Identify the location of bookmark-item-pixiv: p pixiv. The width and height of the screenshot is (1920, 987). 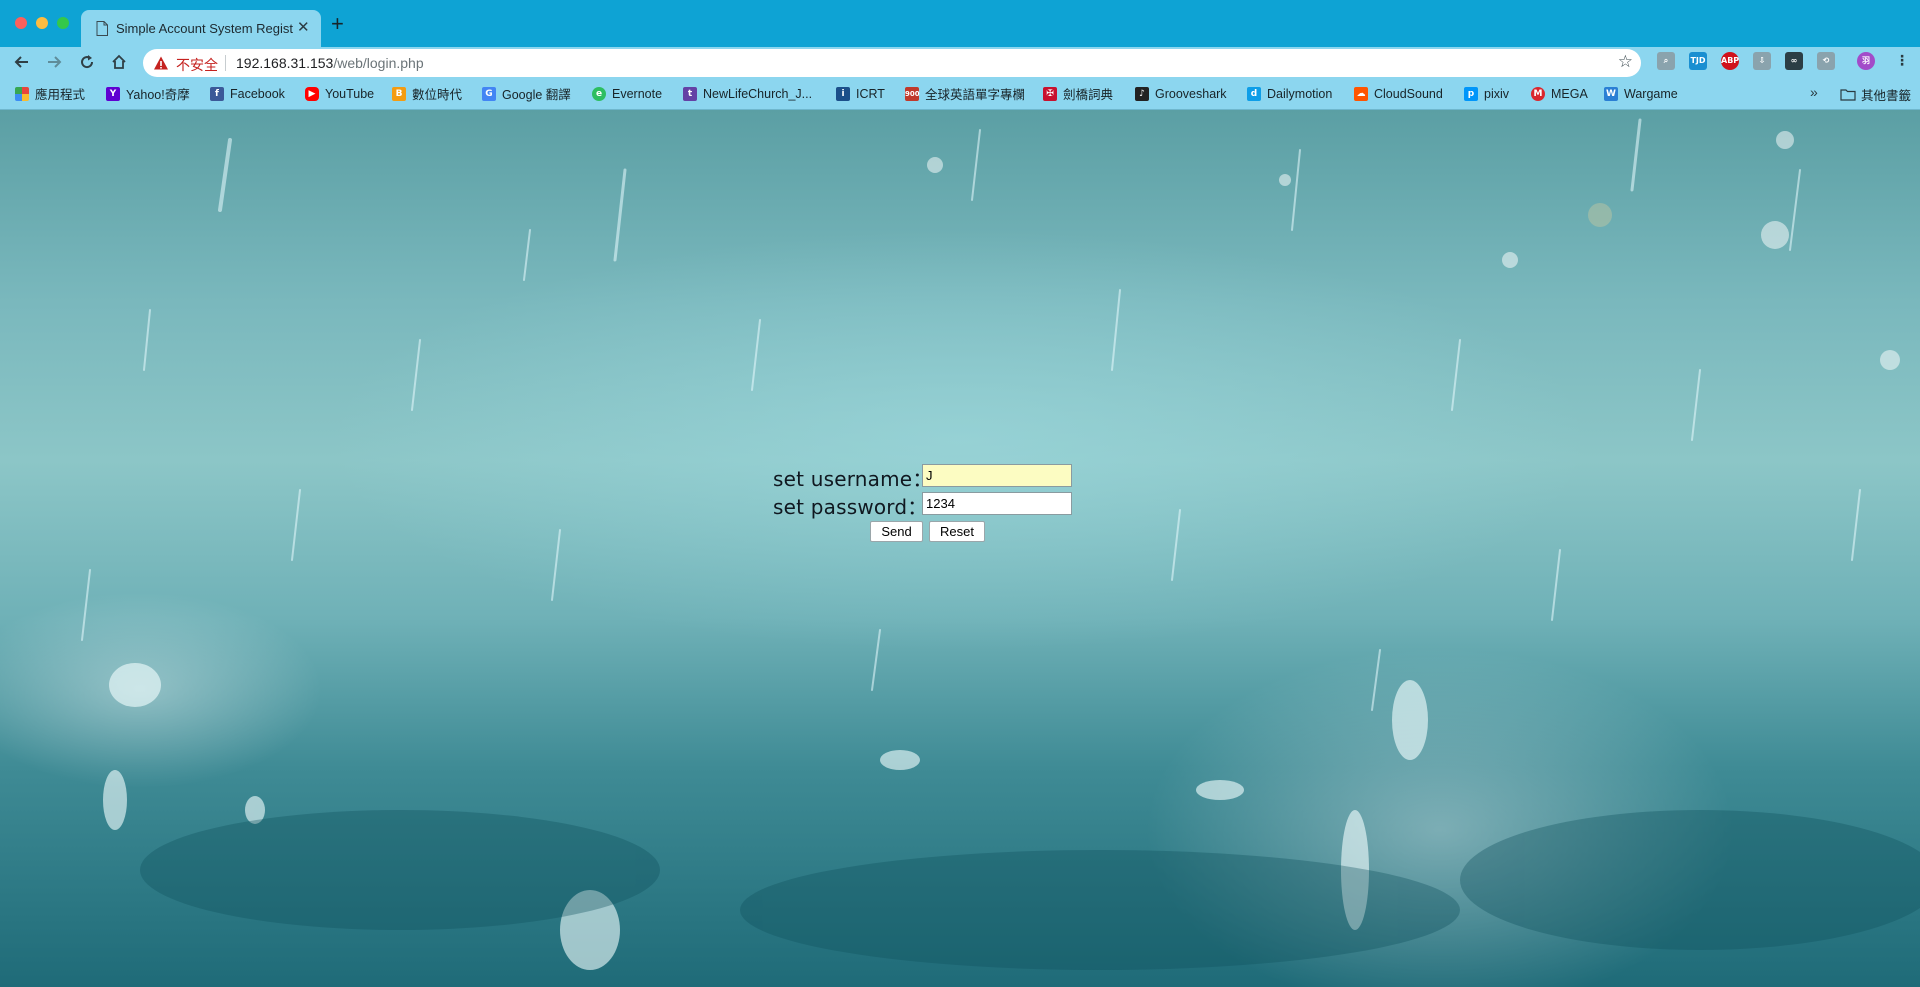
(1486, 93).